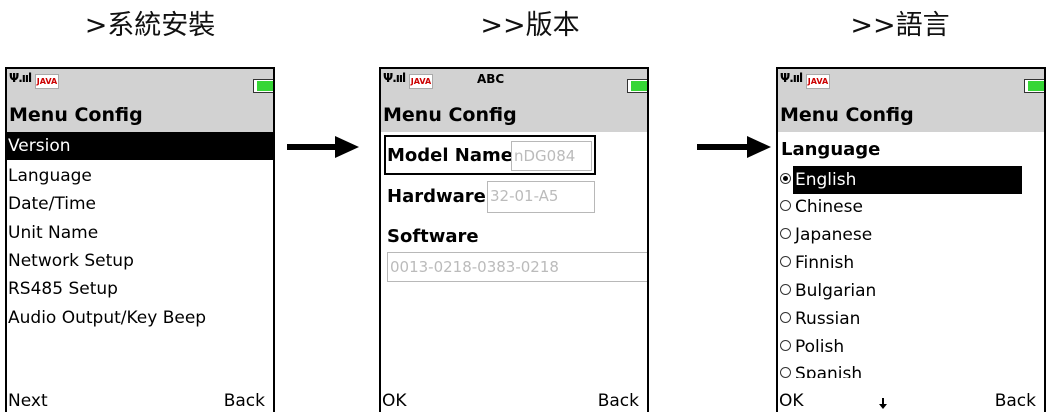 The height and width of the screenshot is (412, 1050). Describe the element at coordinates (834, 235) in the screenshot. I see `language-option-label: Japanese` at that location.